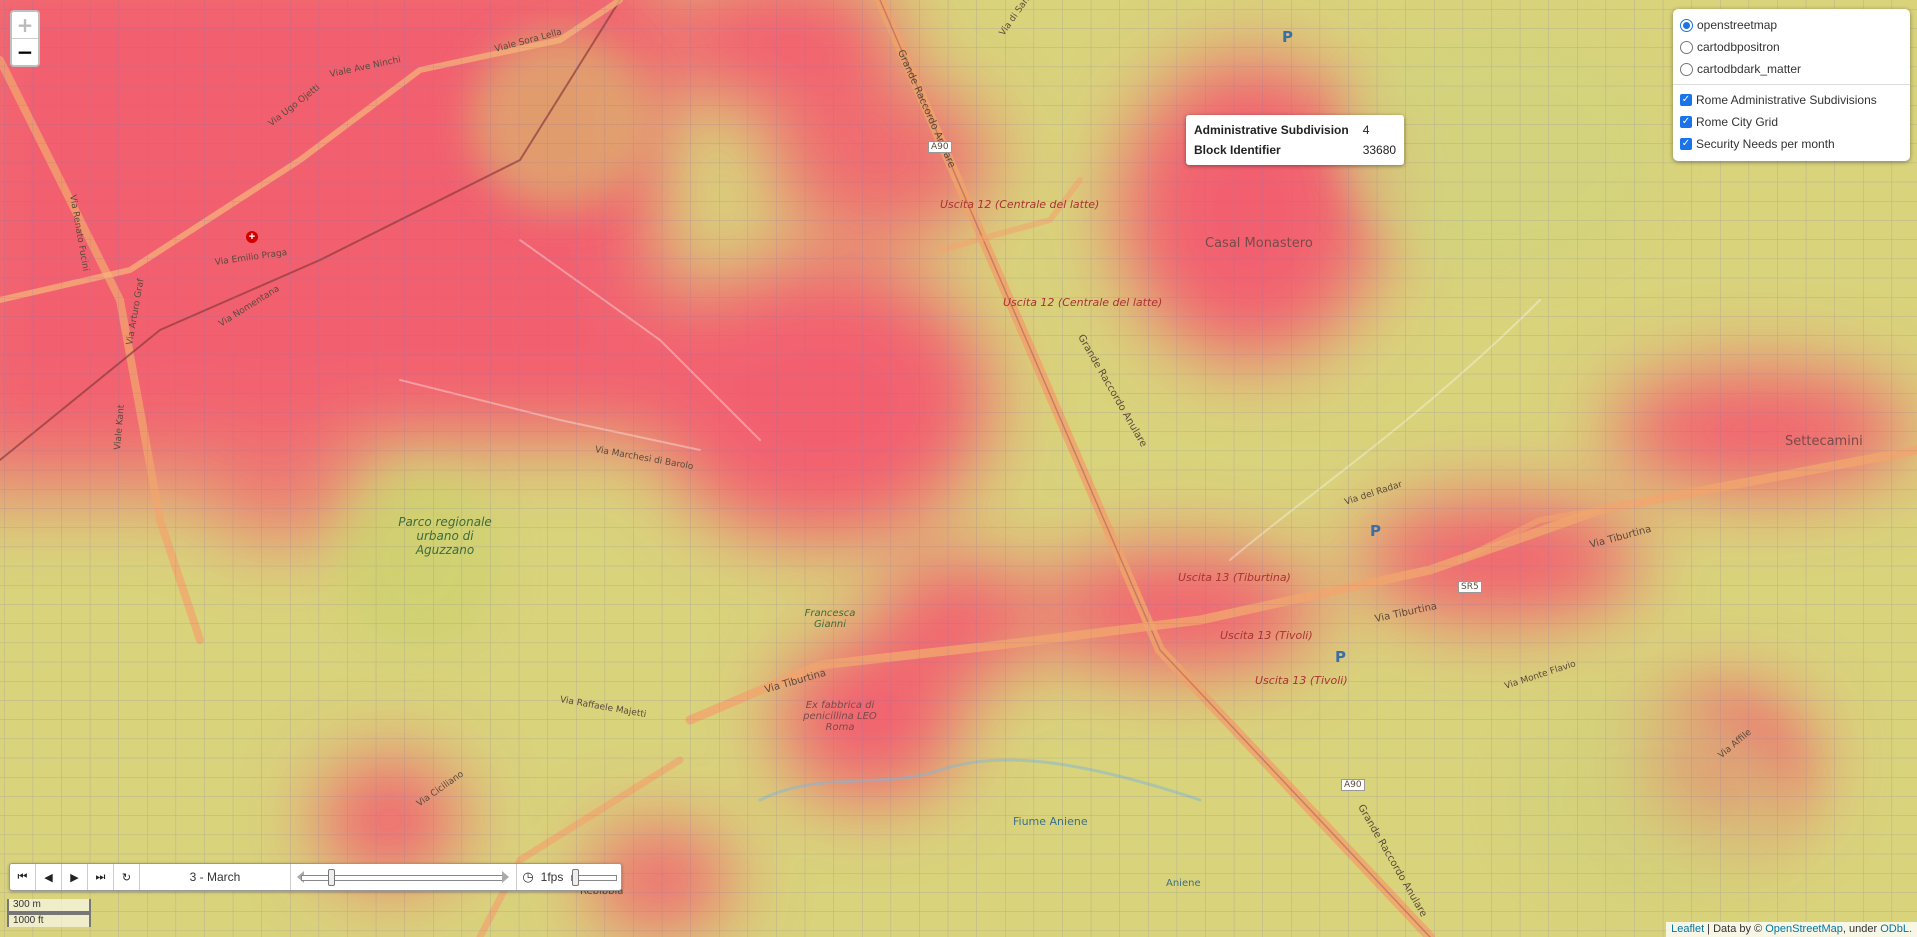 The image size is (1917, 937). What do you see at coordinates (215, 877) in the screenshot?
I see `timeline-date: 3 - March` at bounding box center [215, 877].